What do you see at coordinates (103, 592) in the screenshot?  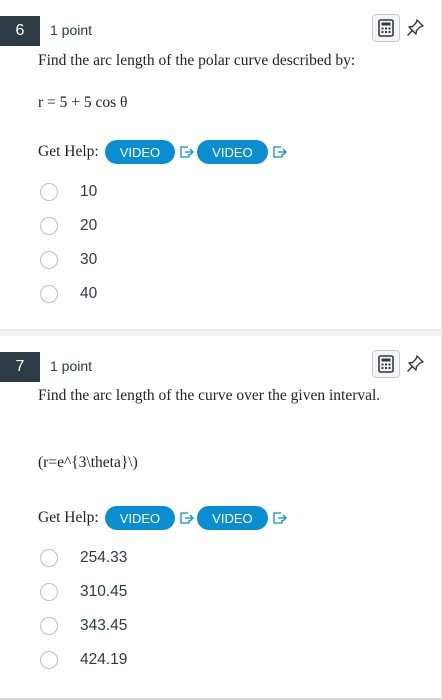 I see `answer-label: 310.45` at bounding box center [103, 592].